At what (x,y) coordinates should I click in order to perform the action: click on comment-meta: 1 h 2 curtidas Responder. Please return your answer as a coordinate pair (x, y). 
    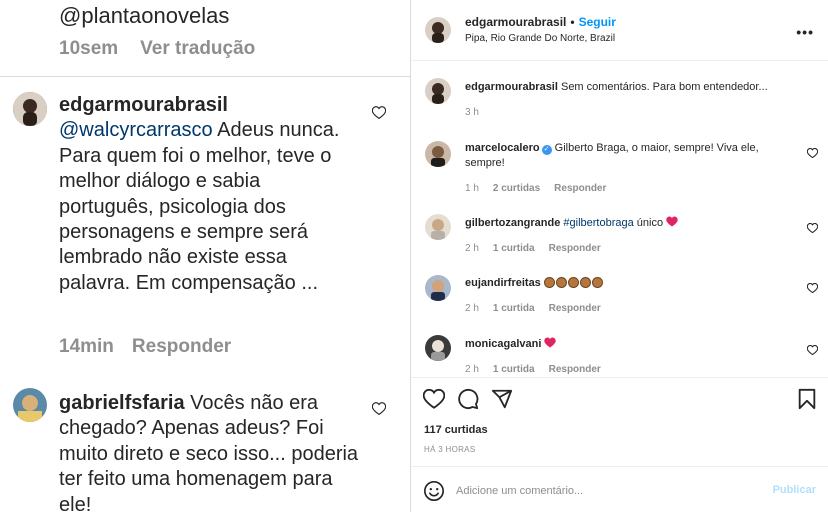
    Looking at the image, I should click on (542, 188).